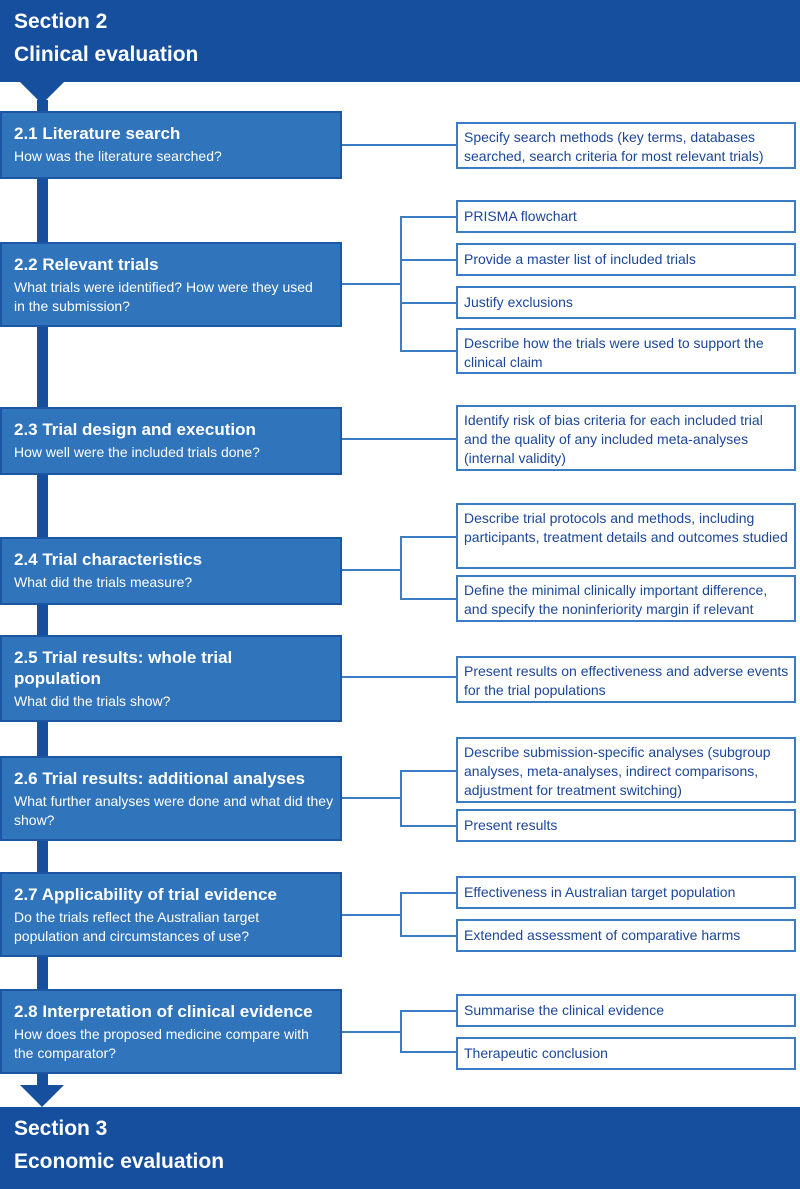  What do you see at coordinates (536, 1053) in the screenshot?
I see `step-item-text: Therapeutic conclusion` at bounding box center [536, 1053].